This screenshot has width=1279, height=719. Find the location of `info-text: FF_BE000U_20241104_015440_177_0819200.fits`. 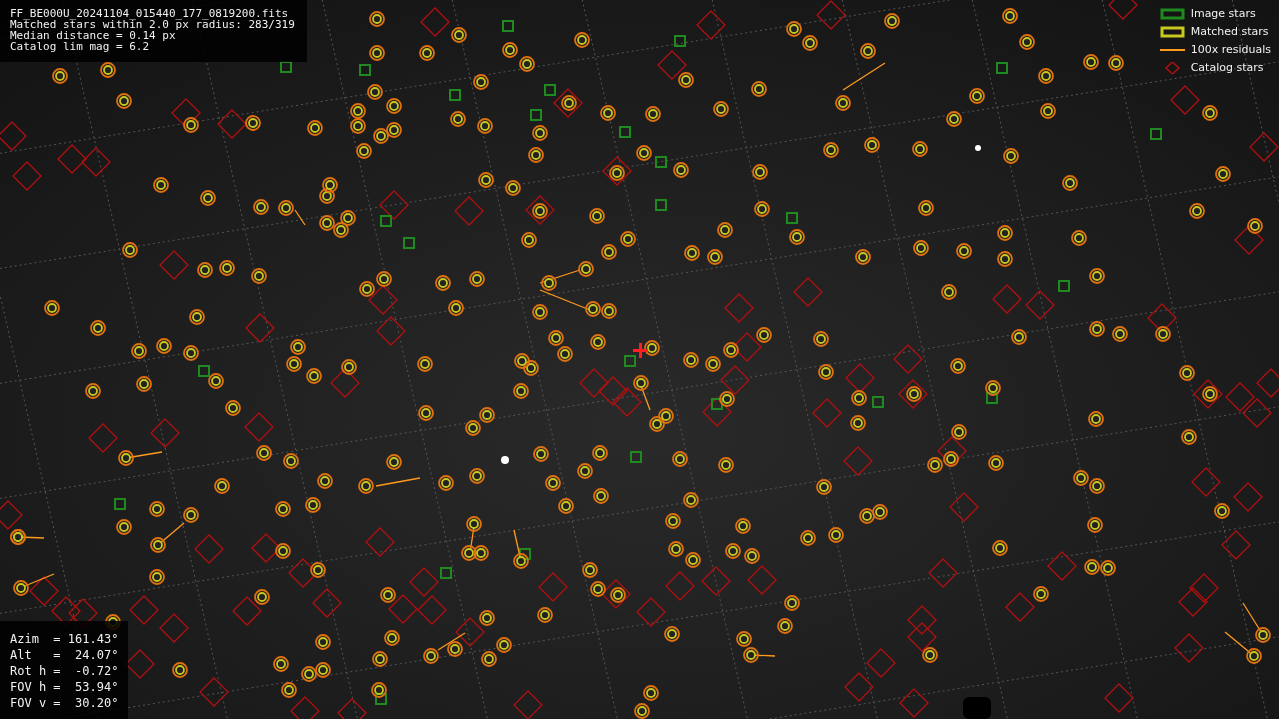

info-text: FF_BE000U_20241104_015440_177_0819200.fits is located at coordinates (150, 13).